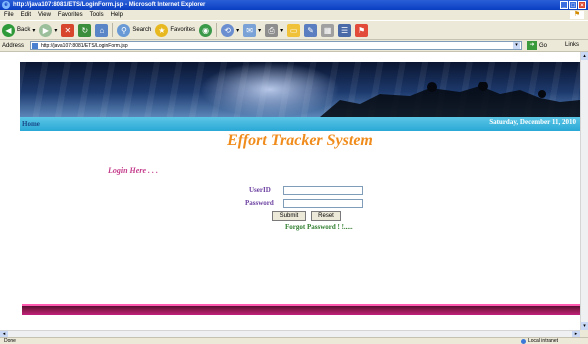  I want to click on history-icon: ⟲, so click(228, 30).